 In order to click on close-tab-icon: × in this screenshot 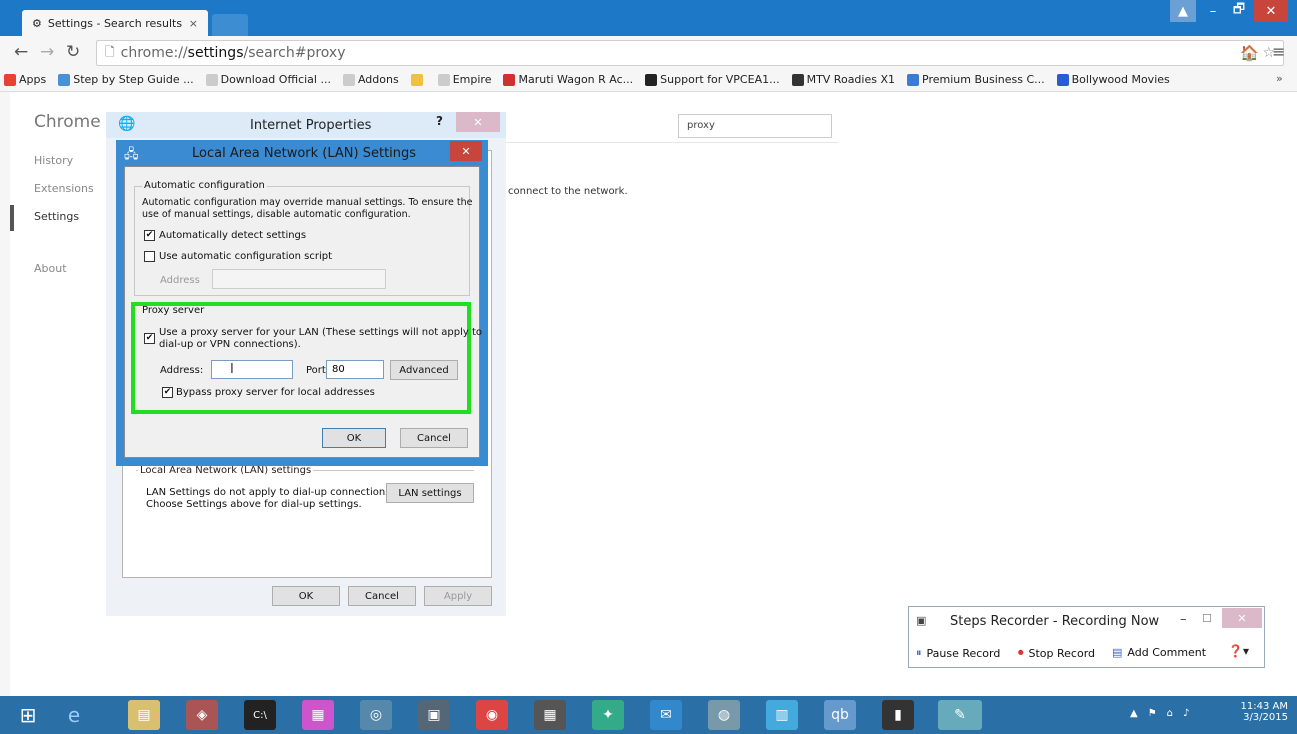, I will do `click(193, 23)`.